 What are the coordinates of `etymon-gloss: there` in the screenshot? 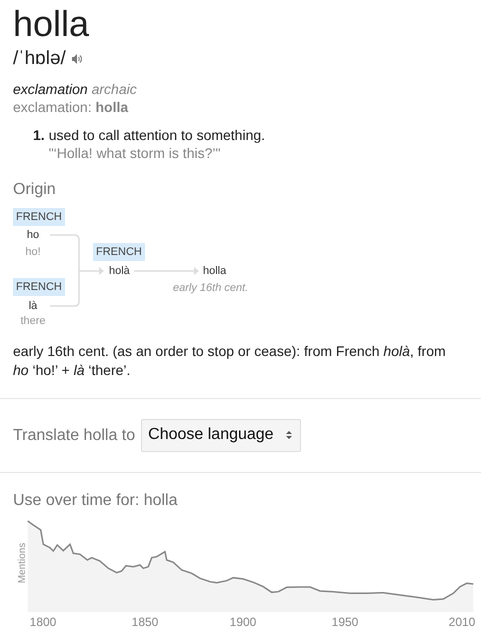 It's located at (33, 321).